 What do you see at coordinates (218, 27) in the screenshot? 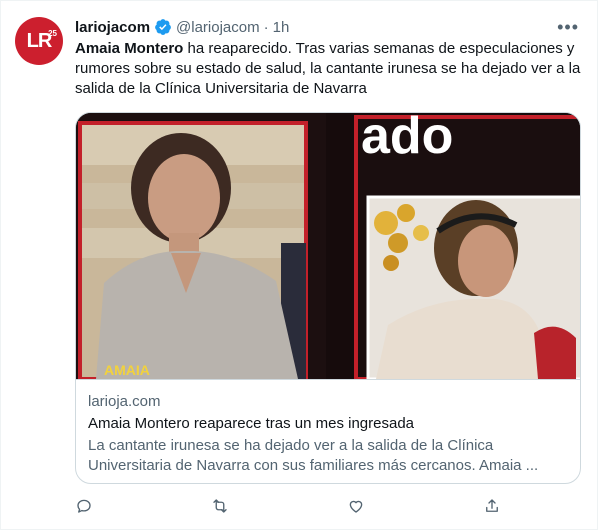
I see `account-handle: @lariojacom` at bounding box center [218, 27].